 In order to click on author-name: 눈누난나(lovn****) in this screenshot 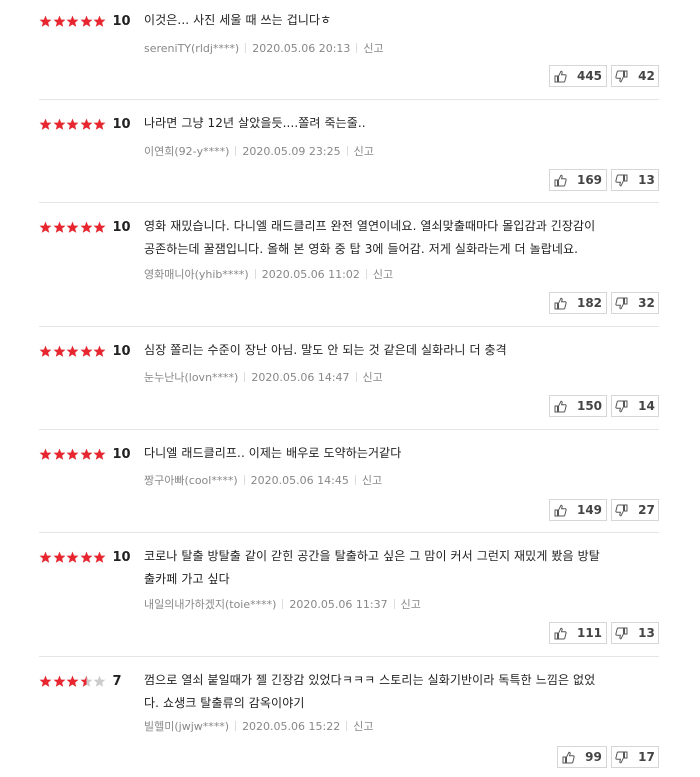, I will do `click(191, 377)`.